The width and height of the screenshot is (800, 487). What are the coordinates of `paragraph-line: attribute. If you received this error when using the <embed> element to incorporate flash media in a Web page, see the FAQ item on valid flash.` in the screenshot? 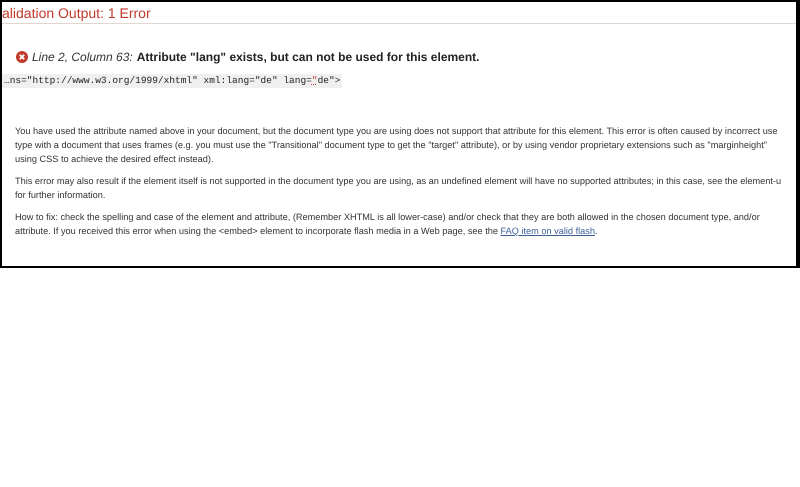 It's located at (307, 231).